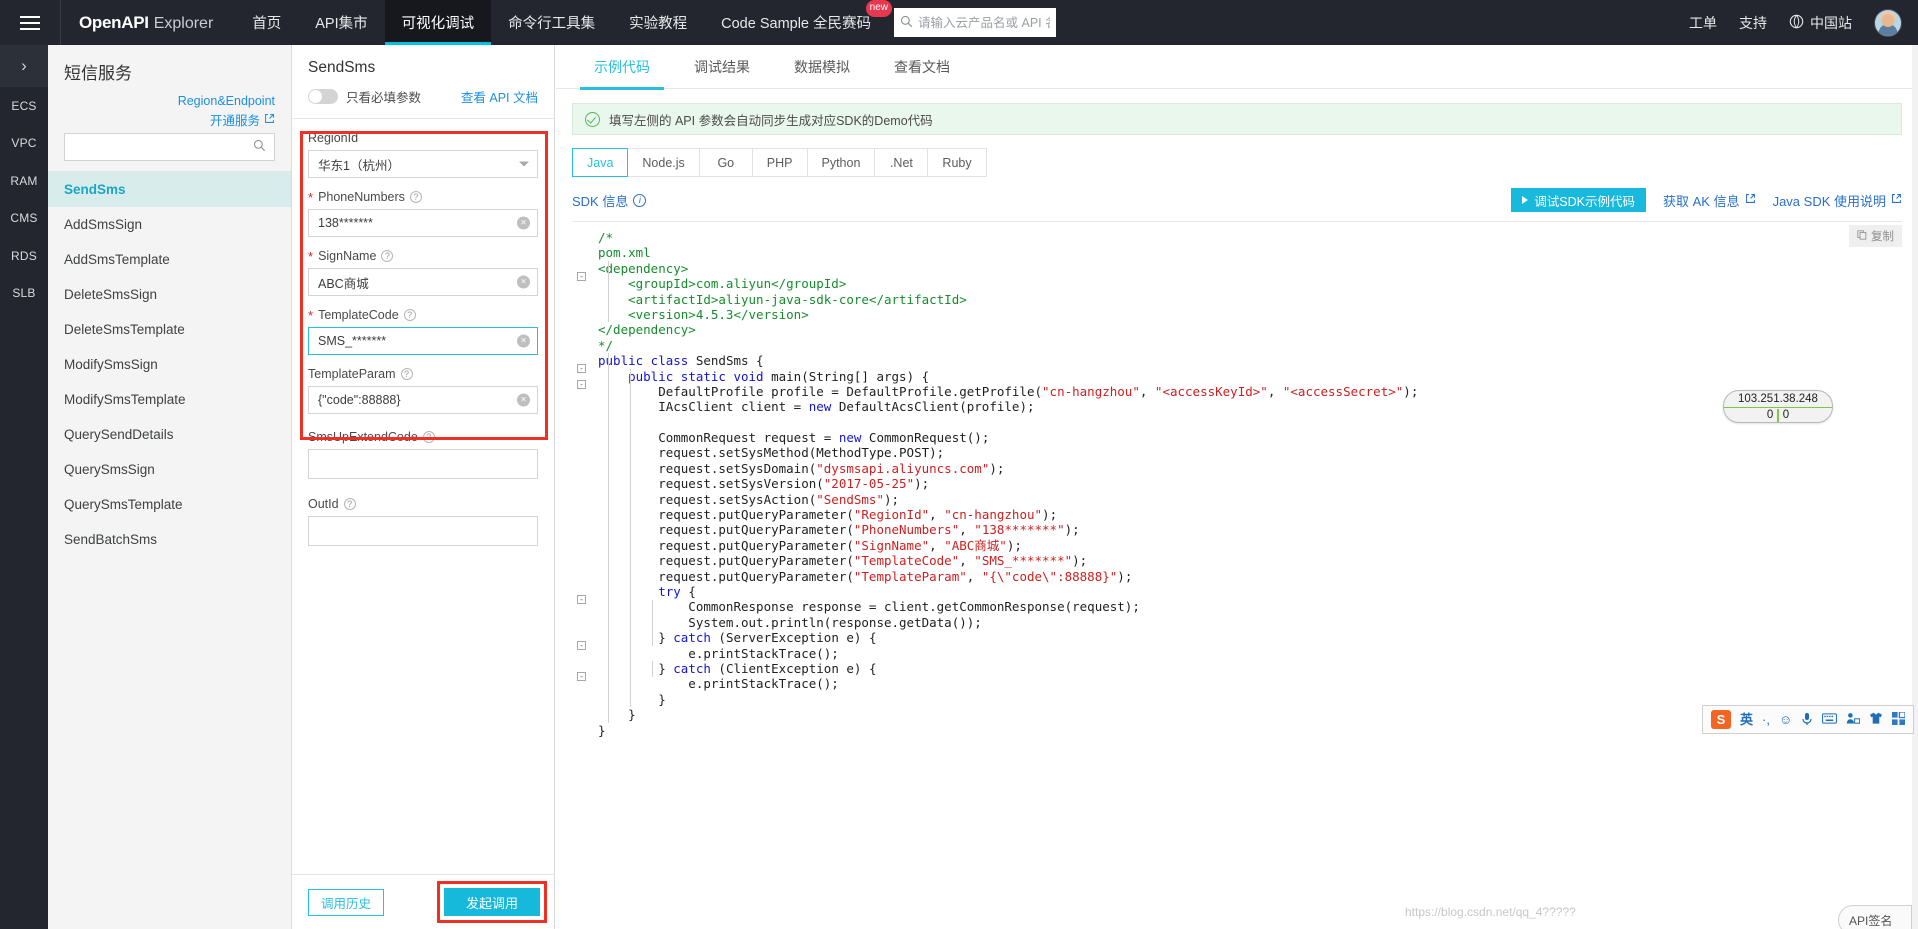 Image resolution: width=1918 pixels, height=929 pixels. Describe the element at coordinates (423, 341) in the screenshot. I see `templatecode-input: SMS_******* ×` at that location.